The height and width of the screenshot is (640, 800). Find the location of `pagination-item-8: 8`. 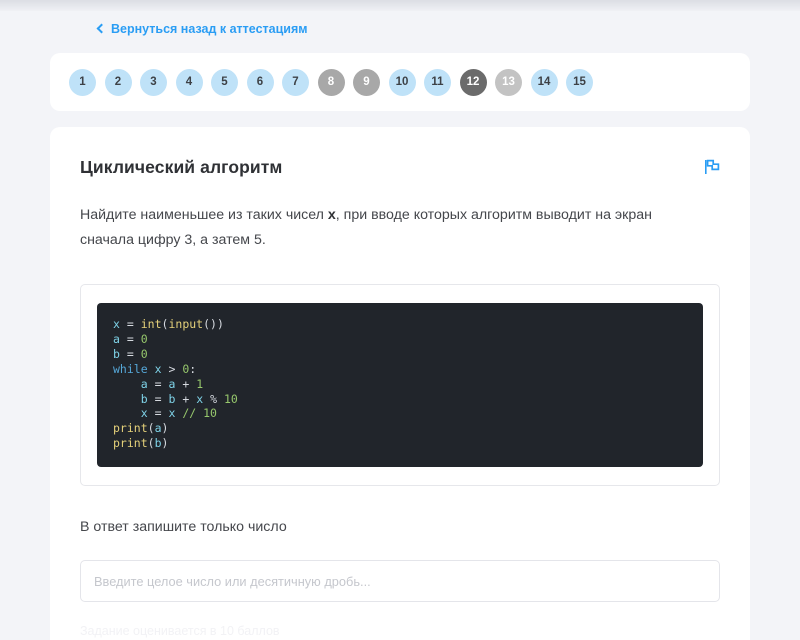

pagination-item-8: 8 is located at coordinates (331, 82).